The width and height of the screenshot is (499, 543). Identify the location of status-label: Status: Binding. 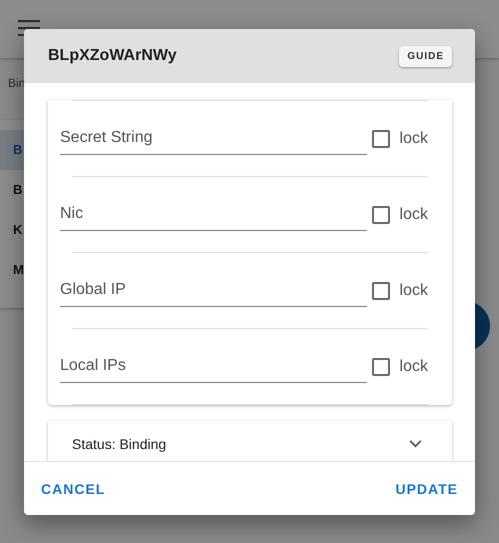
(119, 444).